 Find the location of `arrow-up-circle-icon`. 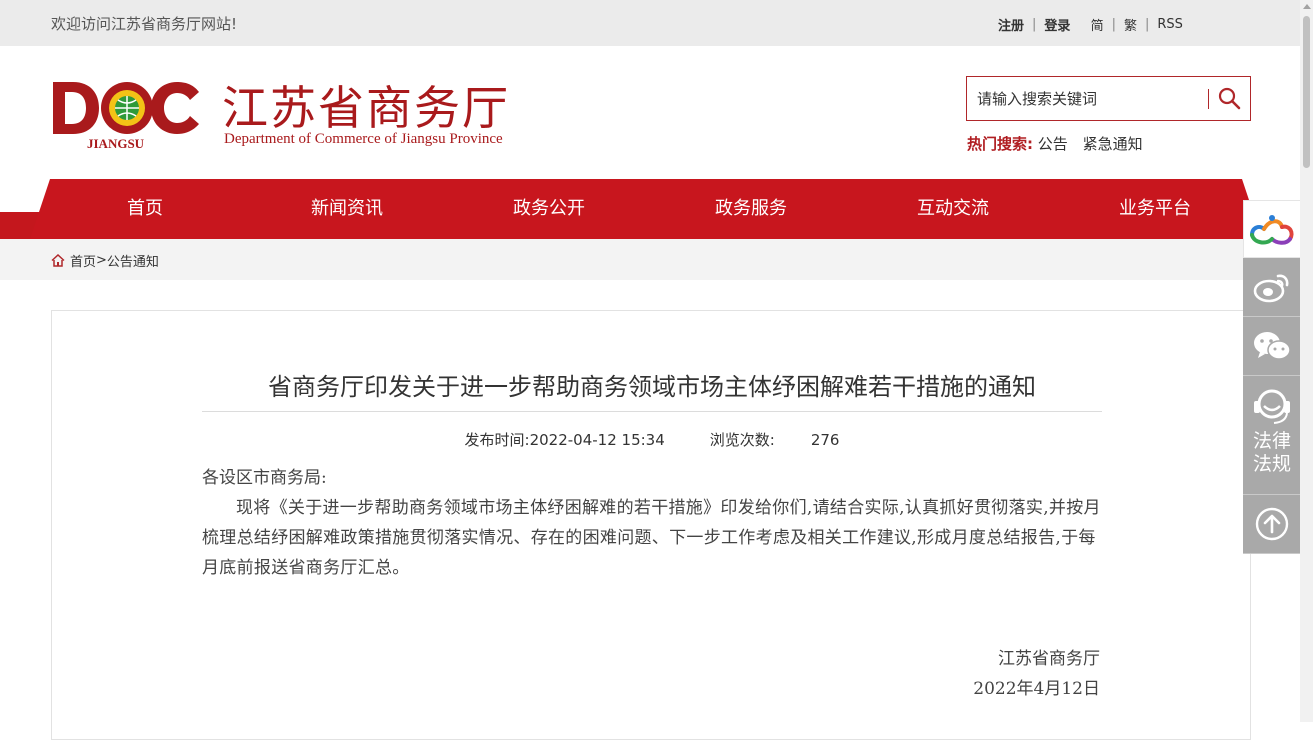

arrow-up-circle-icon is located at coordinates (1272, 524).